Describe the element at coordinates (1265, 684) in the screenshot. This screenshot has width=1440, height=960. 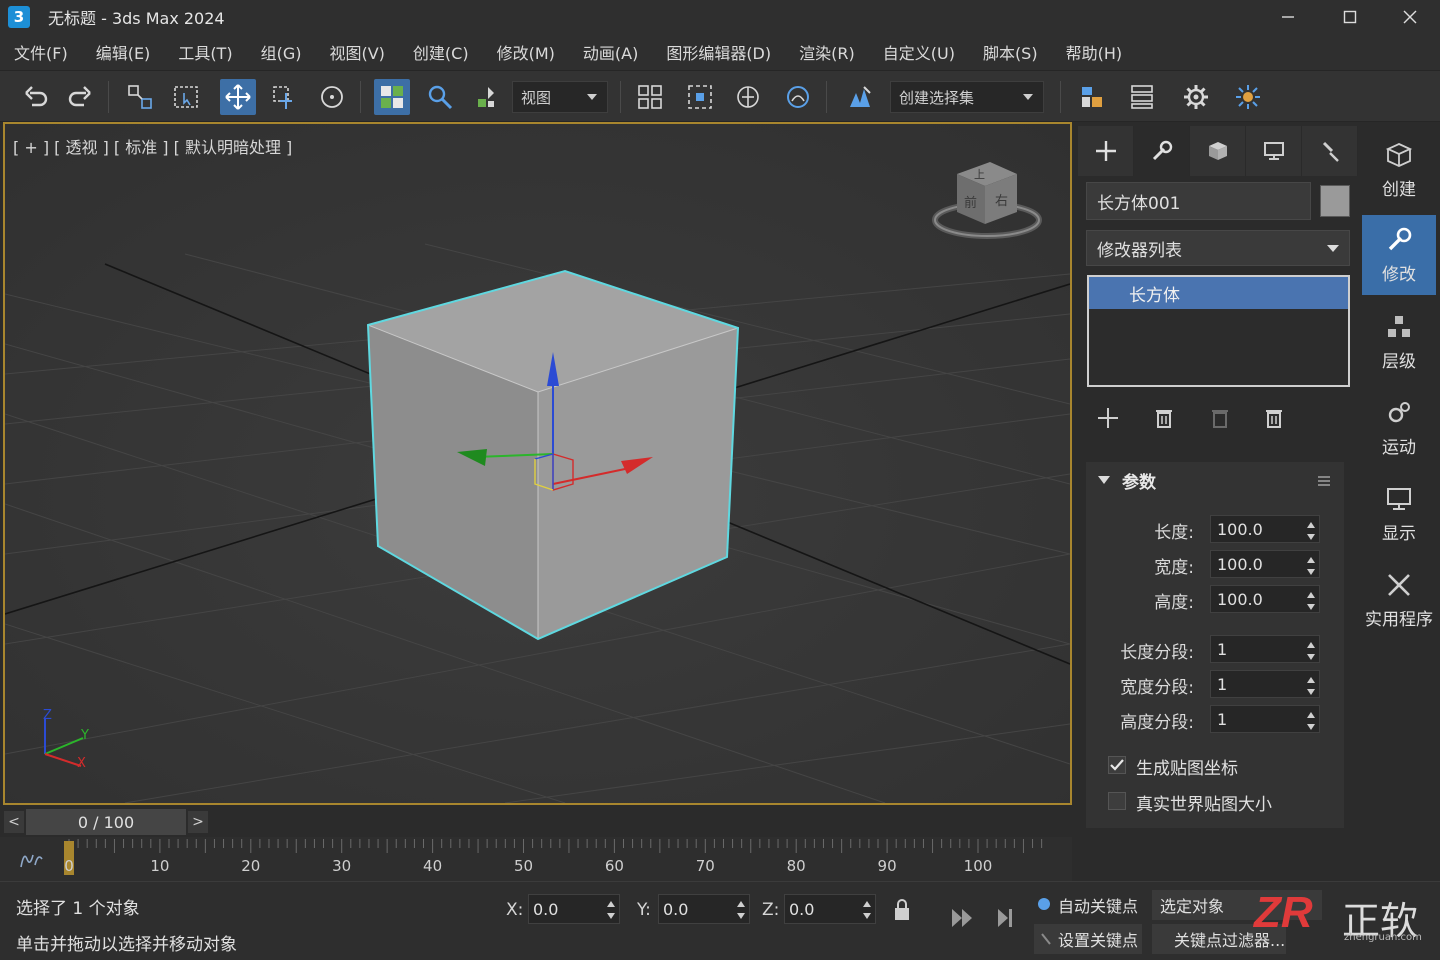
I see `width-segs-spinner: 1` at that location.